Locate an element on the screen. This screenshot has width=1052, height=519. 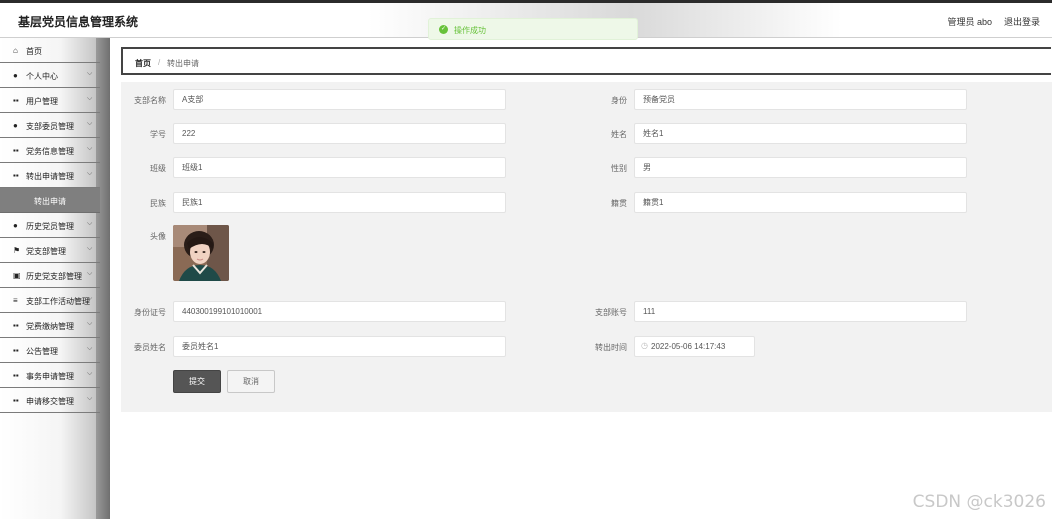
sidebar-item-label: 公告管理 is located at coordinates (42, 351).